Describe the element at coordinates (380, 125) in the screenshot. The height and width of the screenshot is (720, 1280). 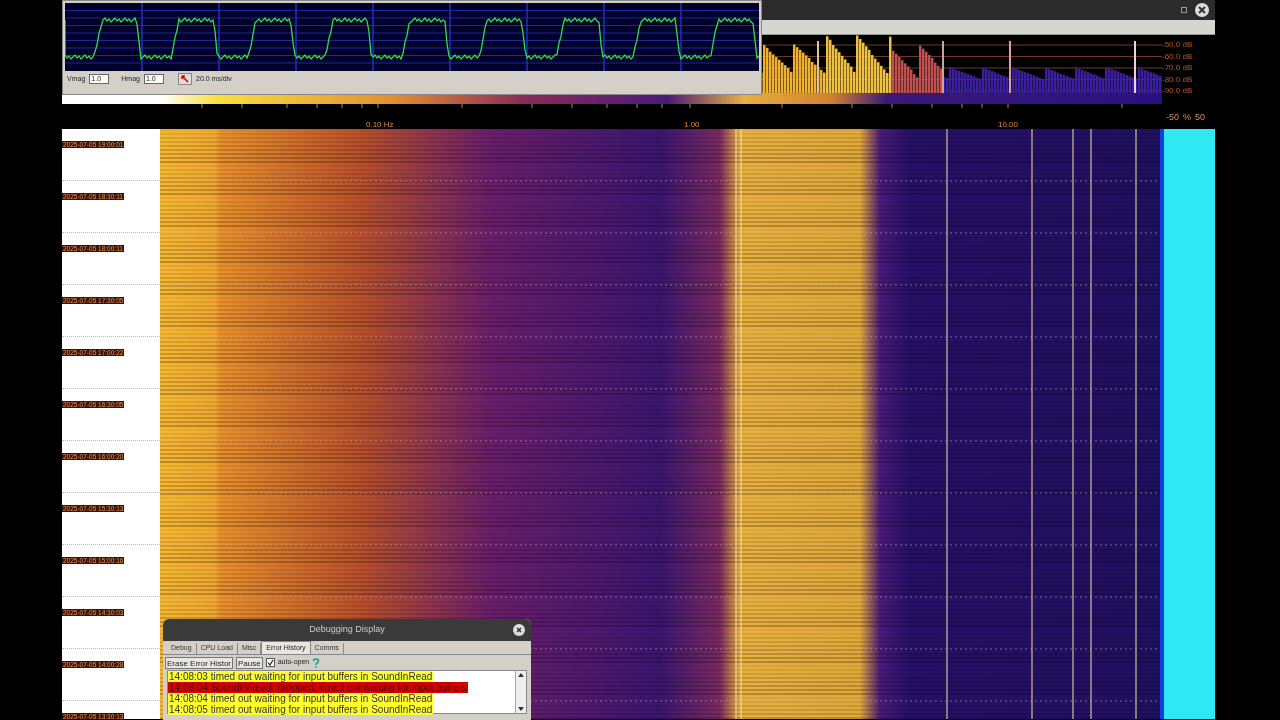
I see `frequency-label: 0.10 Hz` at that location.